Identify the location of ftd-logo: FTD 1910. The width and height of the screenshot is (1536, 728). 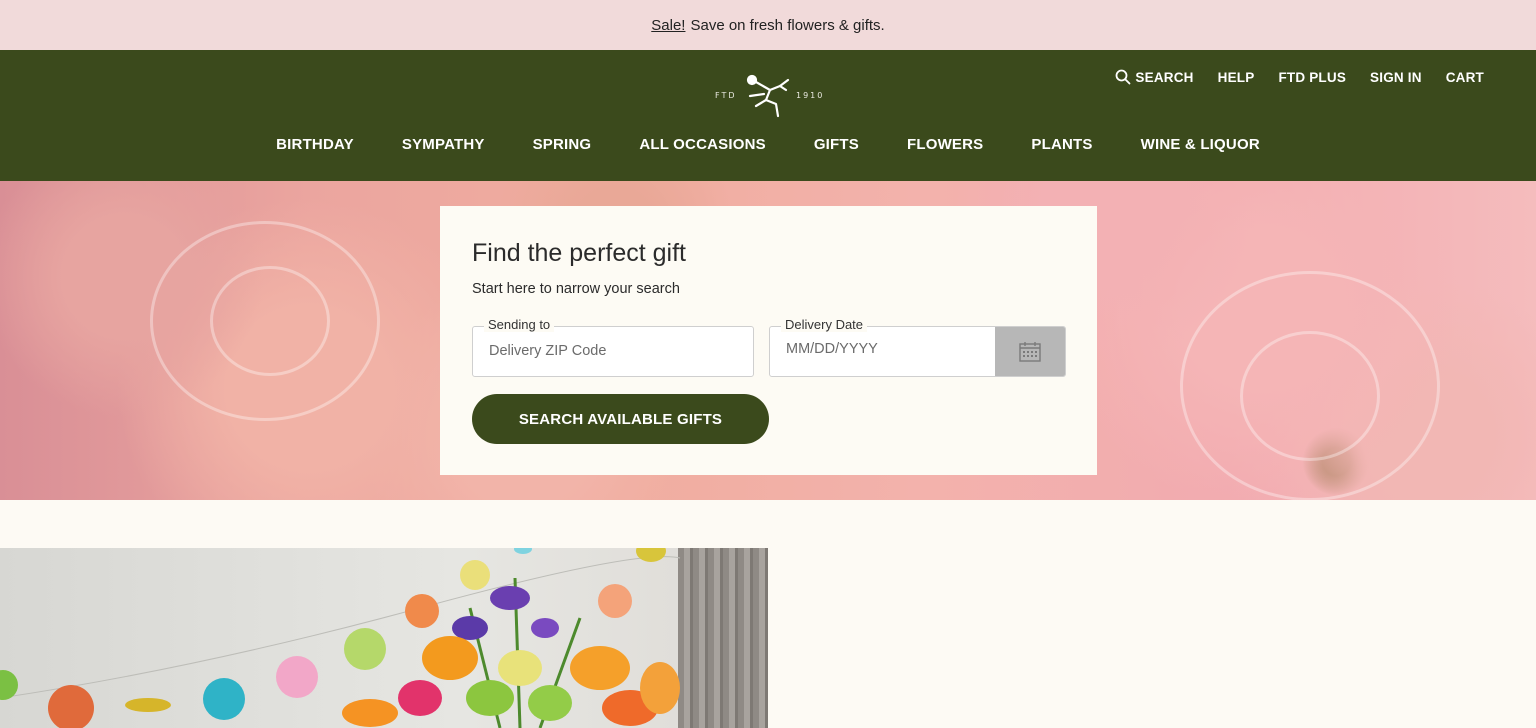
(768, 96).